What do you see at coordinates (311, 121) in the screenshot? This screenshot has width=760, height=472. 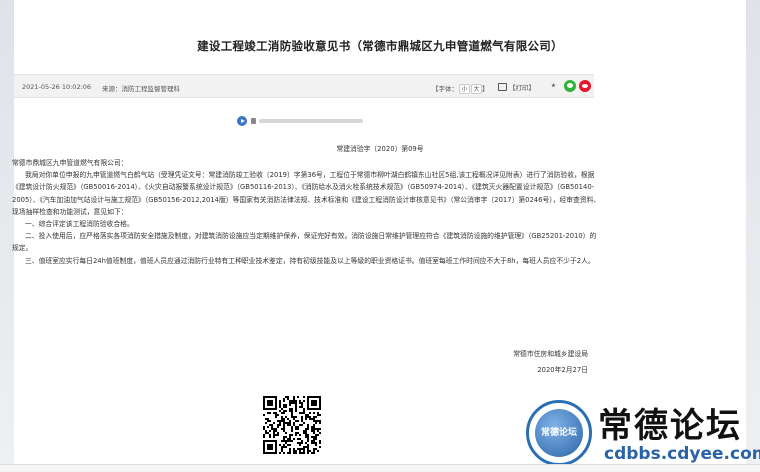 I see `audio-progress-bar` at bounding box center [311, 121].